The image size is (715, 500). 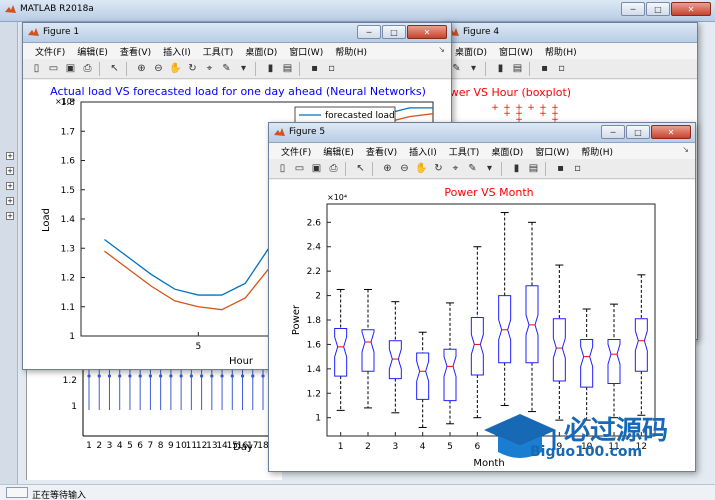 I want to click on y-tick-label: 1.7, so click(x=68, y=132).